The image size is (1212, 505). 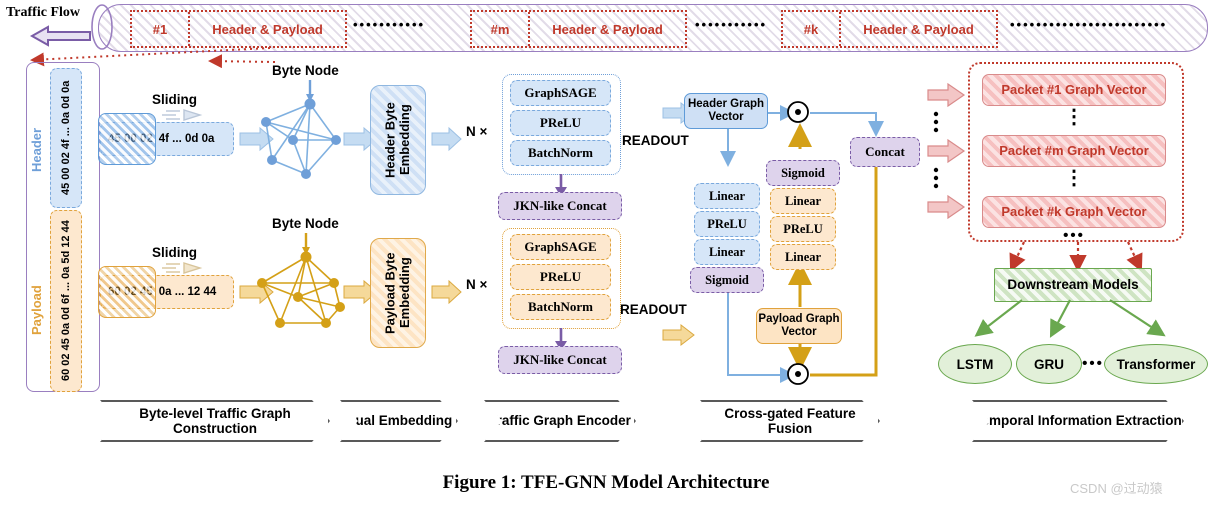 I want to click on arrows-to-model-variants, so click(x=1070, y=318).